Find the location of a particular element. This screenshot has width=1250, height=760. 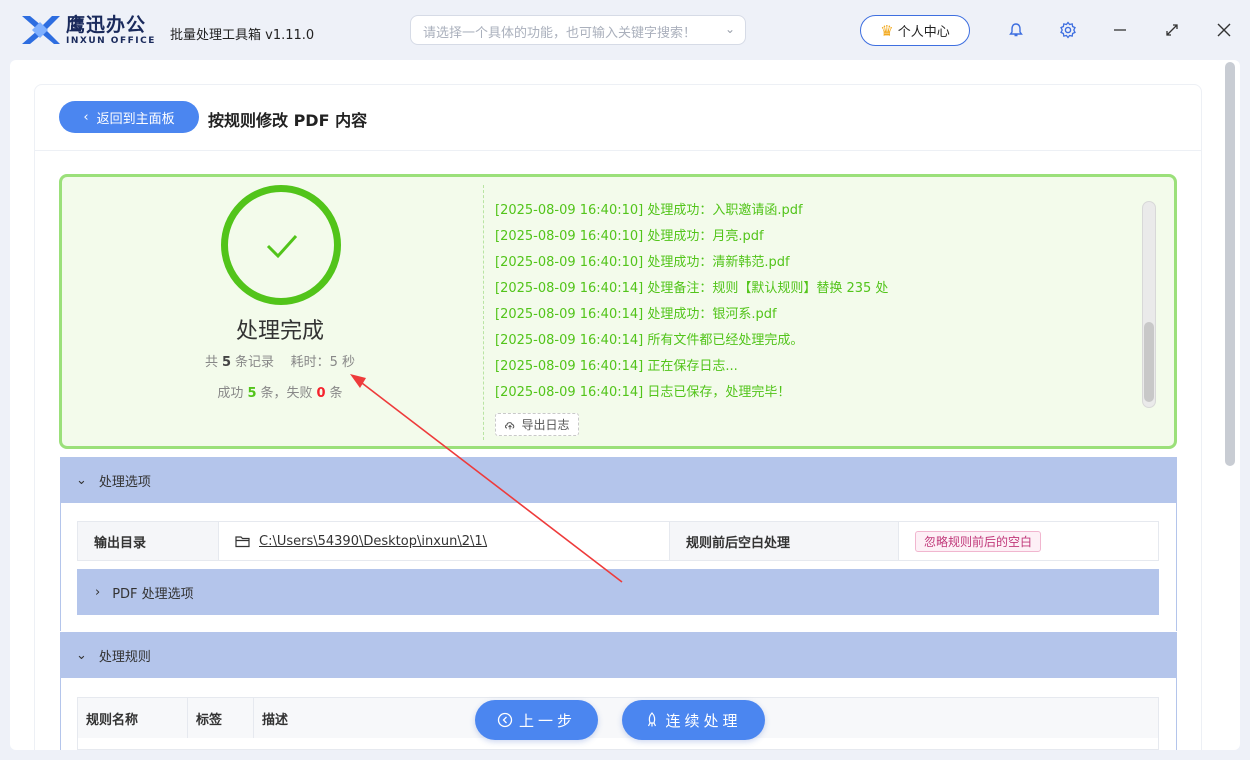

time-prefix: 耗时： is located at coordinates (310, 362).